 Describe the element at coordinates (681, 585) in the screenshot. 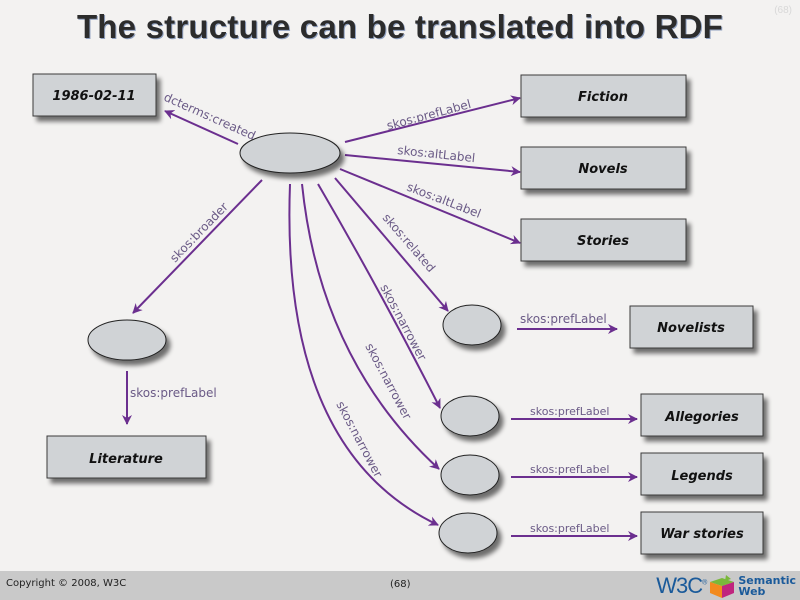

I see `w3c-logo-text: W3C®` at that location.